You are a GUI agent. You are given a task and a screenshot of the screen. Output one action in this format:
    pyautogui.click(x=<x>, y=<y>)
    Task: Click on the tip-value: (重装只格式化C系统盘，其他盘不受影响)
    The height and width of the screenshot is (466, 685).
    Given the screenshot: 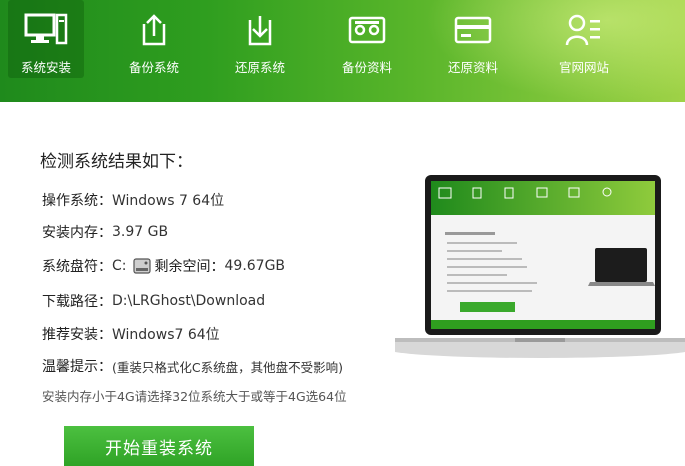 What is the action you would take?
    pyautogui.click(x=227, y=367)
    